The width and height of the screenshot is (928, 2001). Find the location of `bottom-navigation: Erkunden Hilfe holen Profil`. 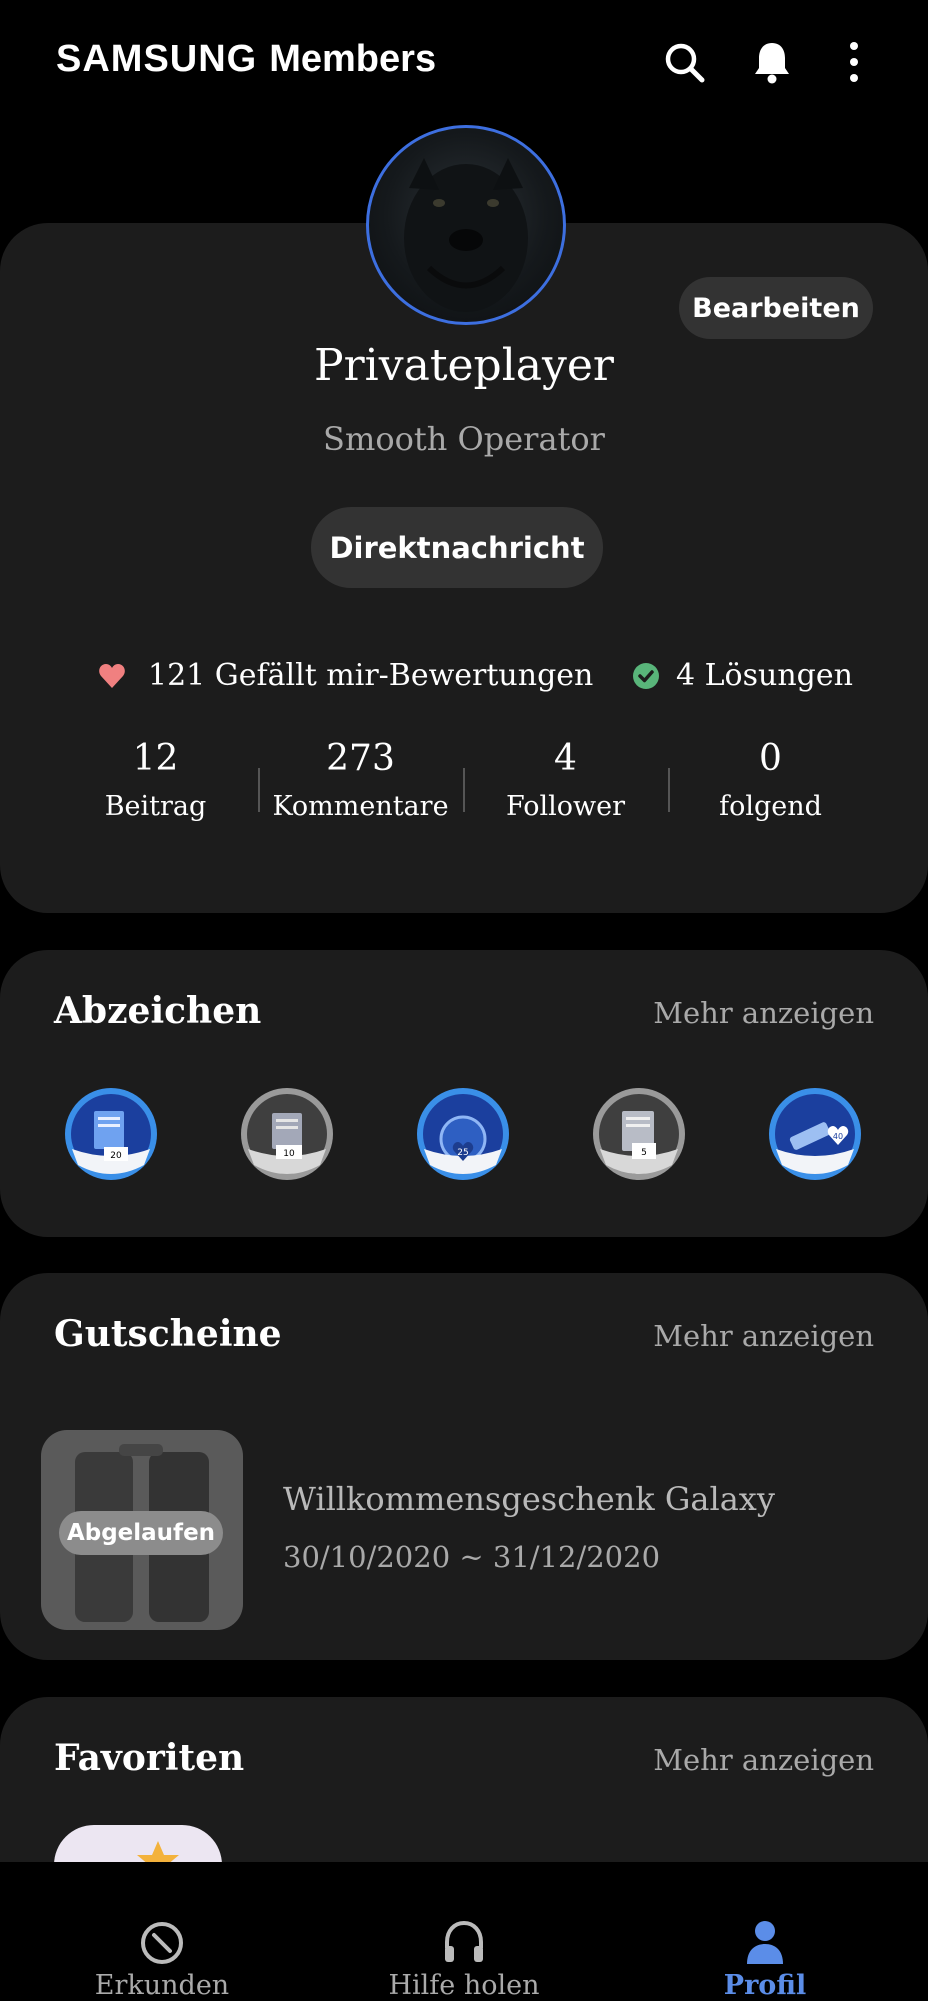

bottom-navigation: Erkunden Hilfe holen Profil is located at coordinates (464, 1931).